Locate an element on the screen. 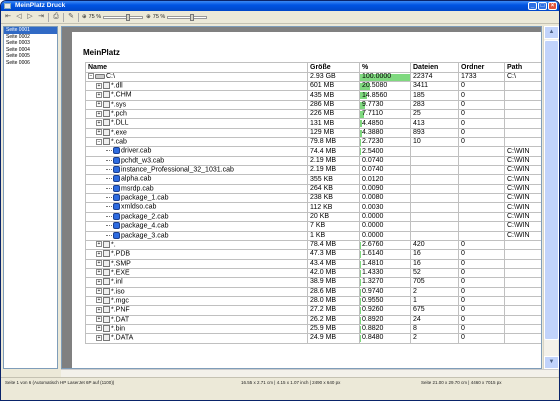  page-list-item: Seite 0006 is located at coordinates (30, 63).